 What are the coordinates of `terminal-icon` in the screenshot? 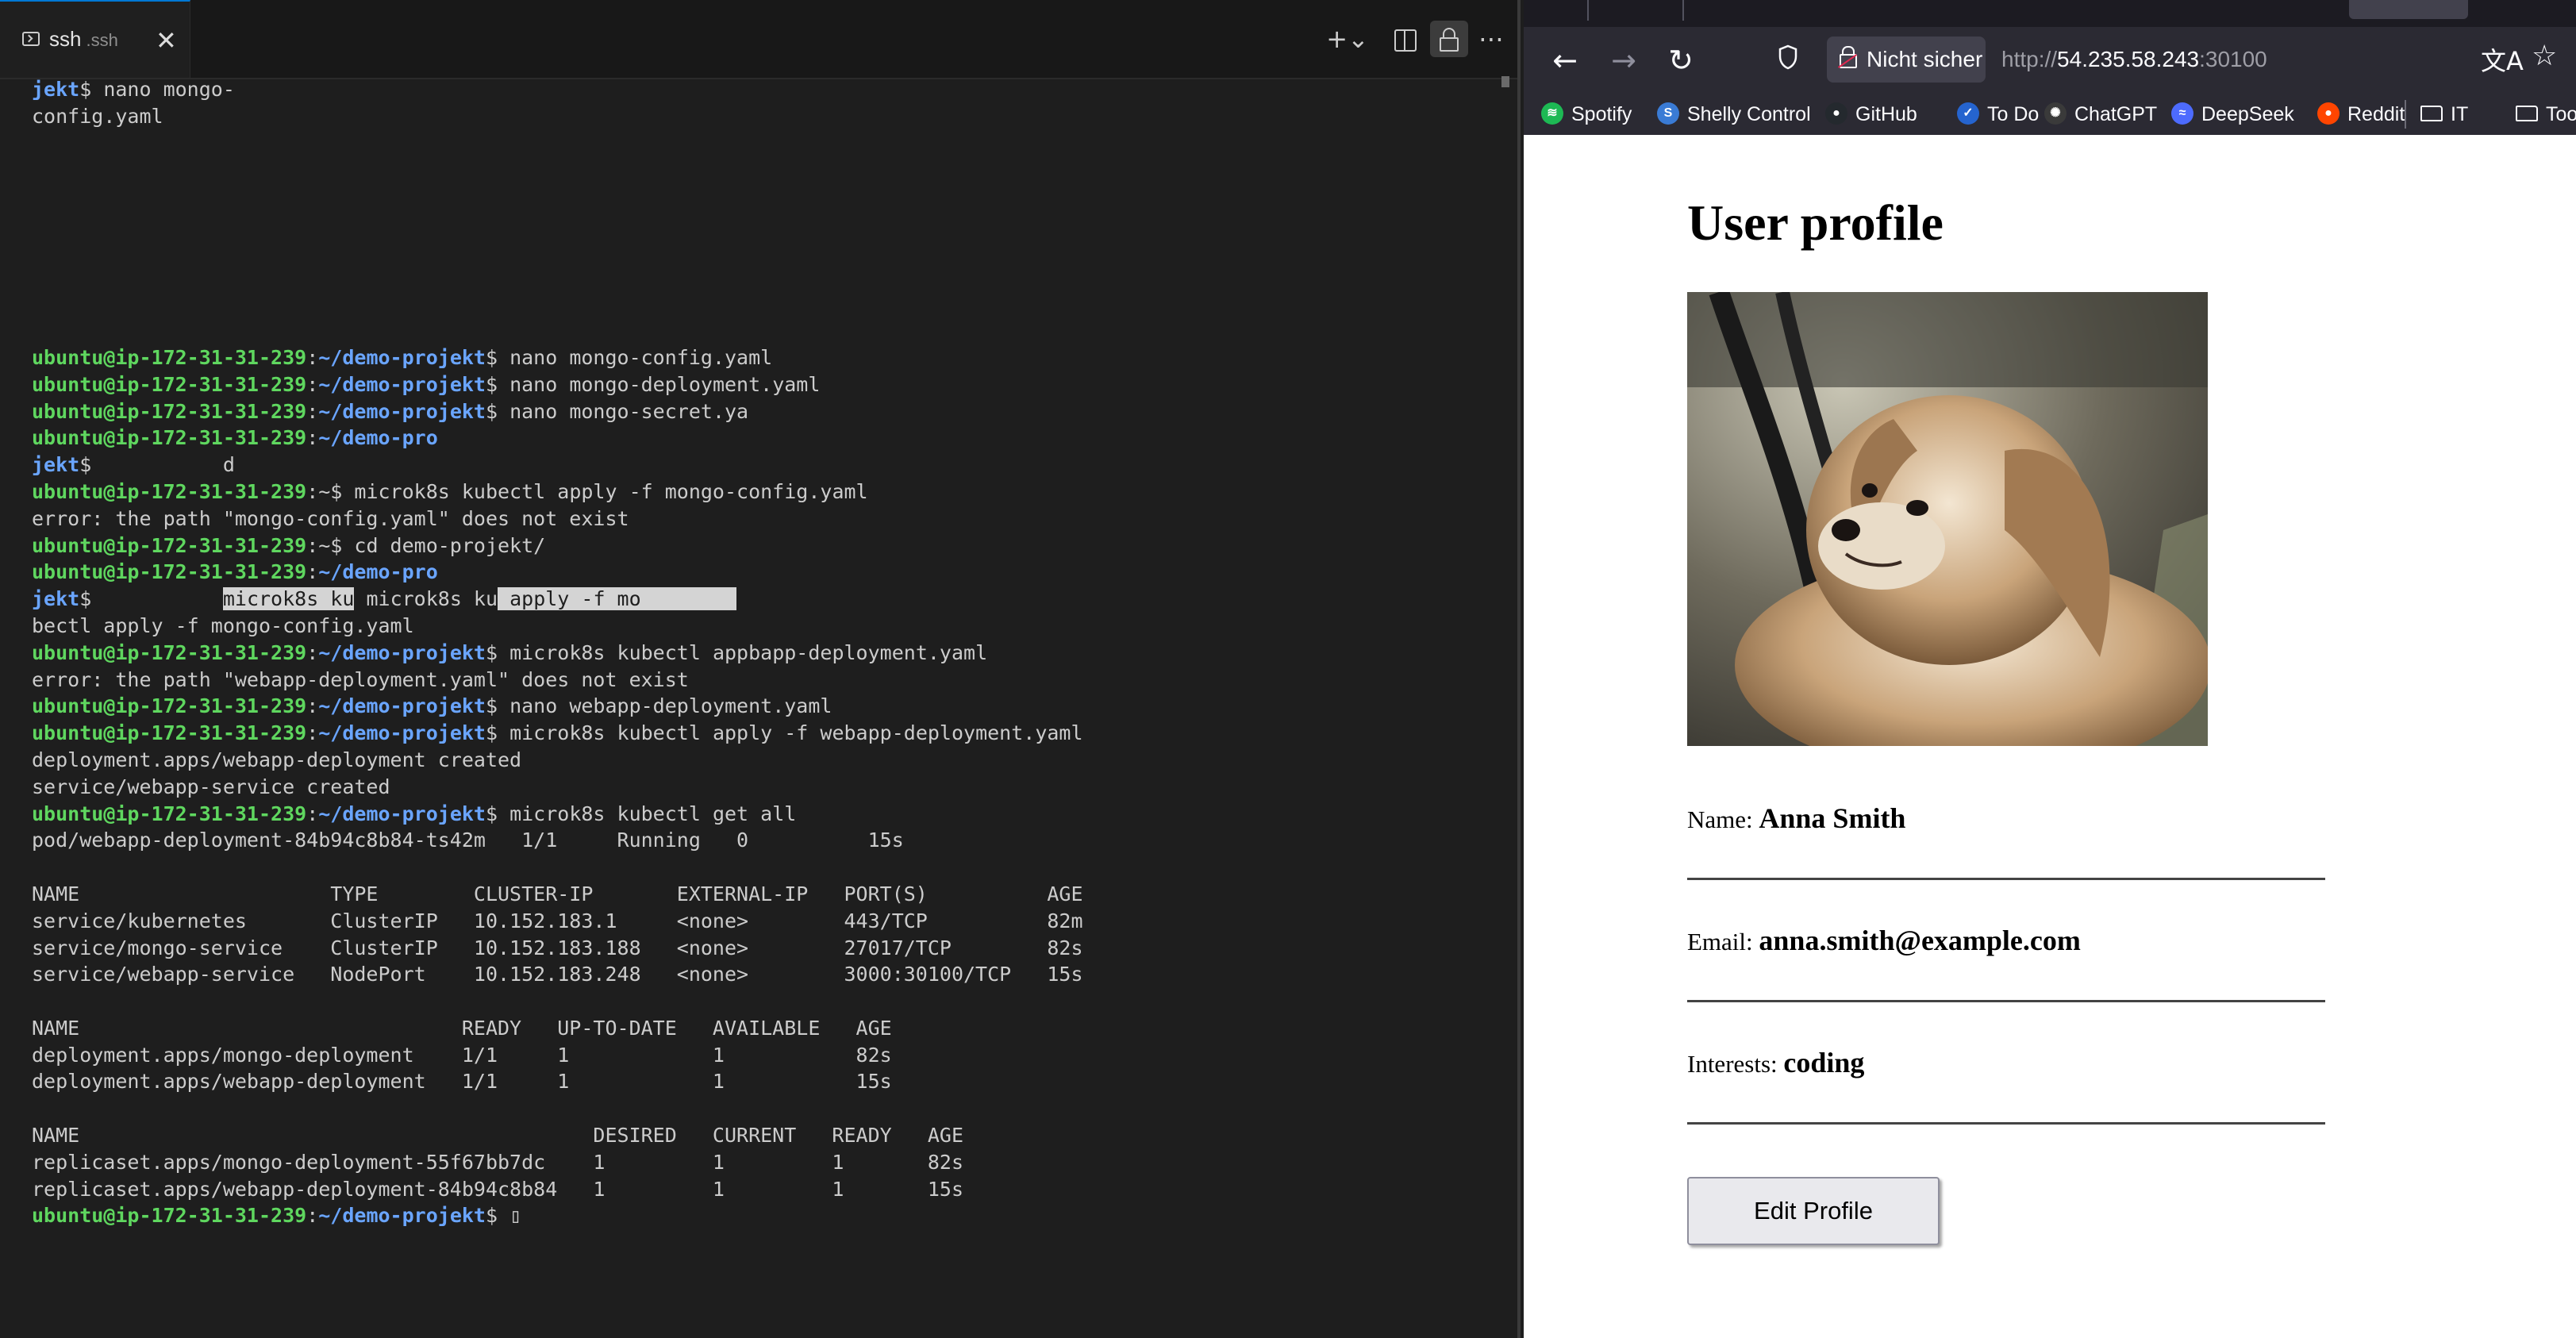 It's located at (31, 39).